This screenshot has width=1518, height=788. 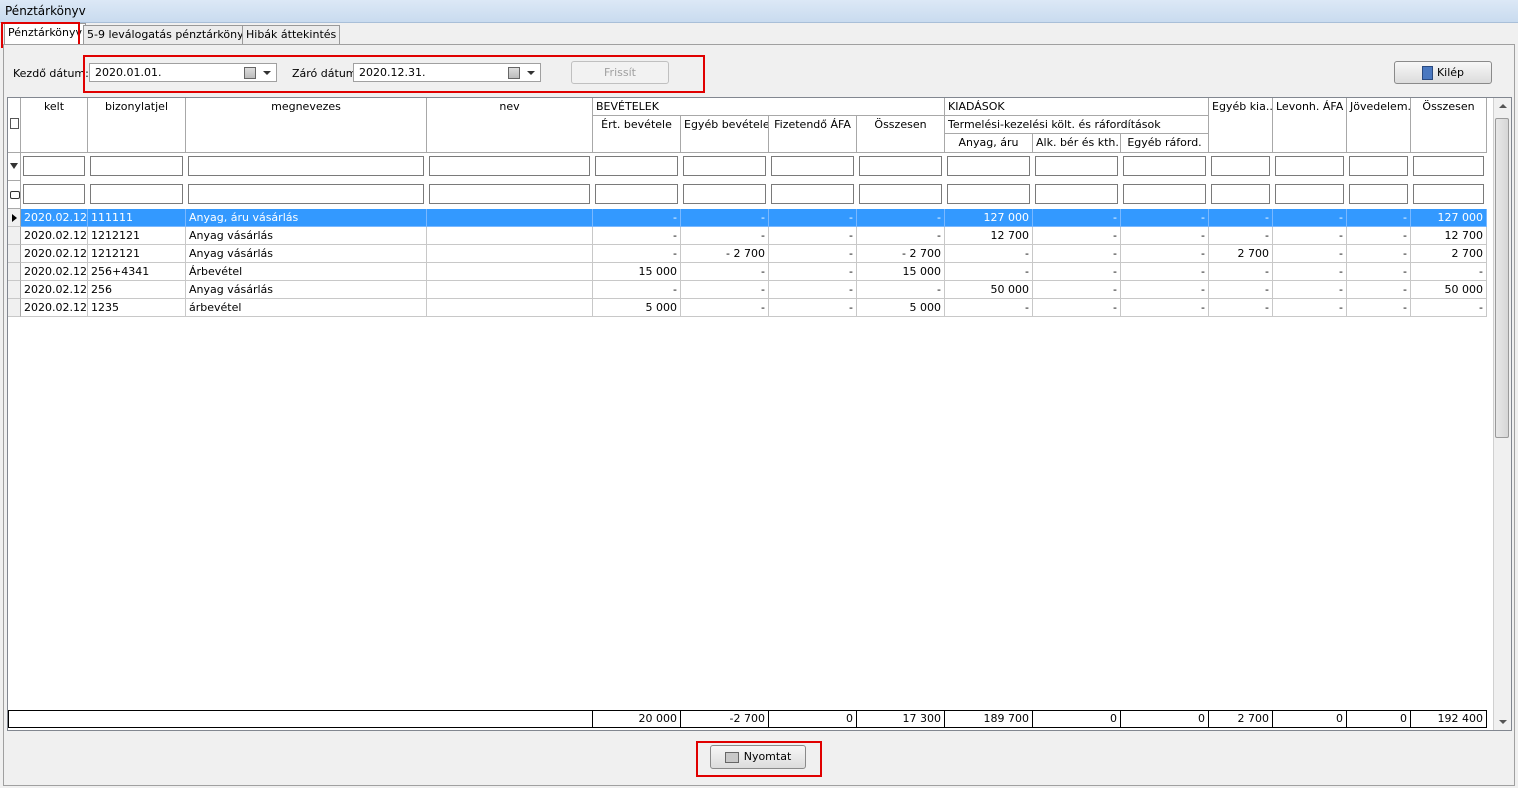 I want to click on tab-levalogatas: 5-9 leválogatás pénztárkönyvre, so click(x=174, y=34).